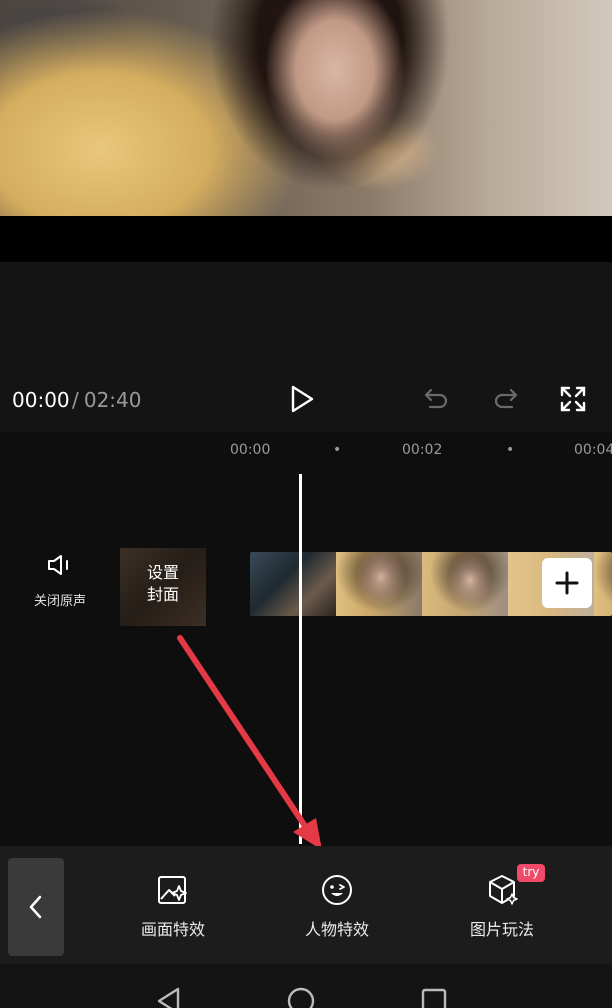 This screenshot has height=1008, width=612. I want to click on system-navigation-bar, so click(306, 986).